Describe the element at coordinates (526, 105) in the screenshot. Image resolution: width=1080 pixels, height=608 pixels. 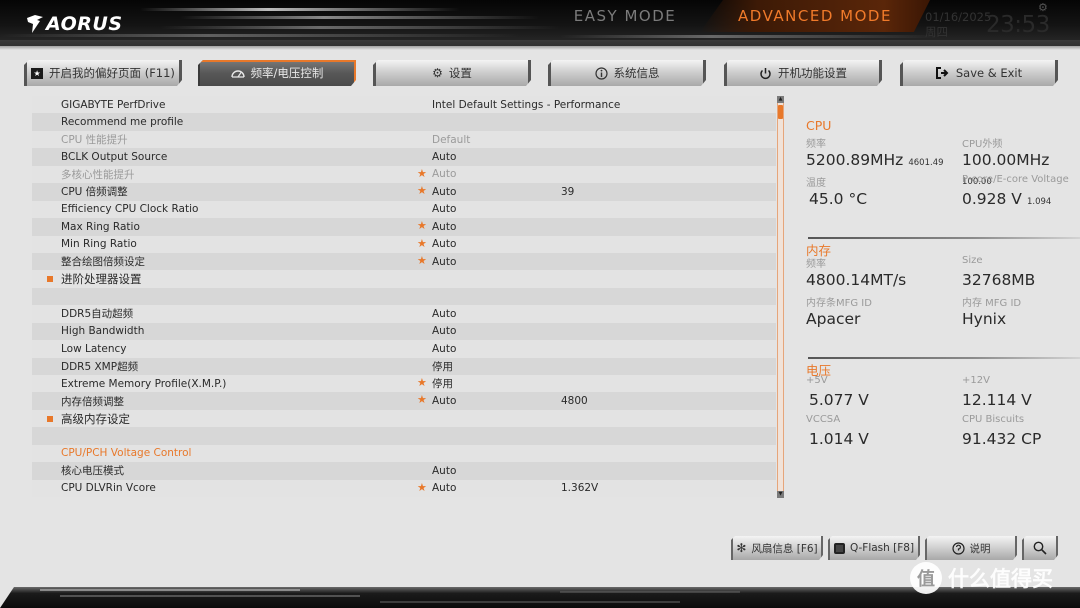
I see `setting-value: Intel Default Settings - Performance` at that location.